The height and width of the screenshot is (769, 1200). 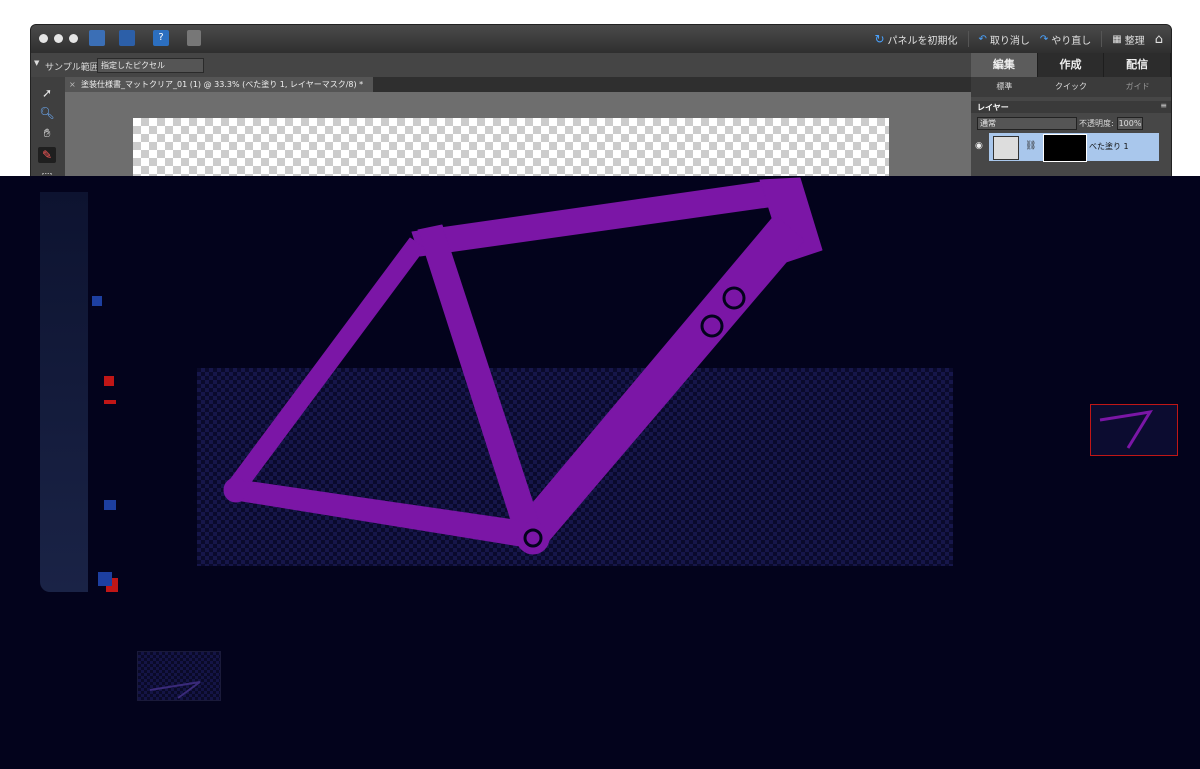 I want to click on glitch-blue-marks, so click(x=104, y=441).